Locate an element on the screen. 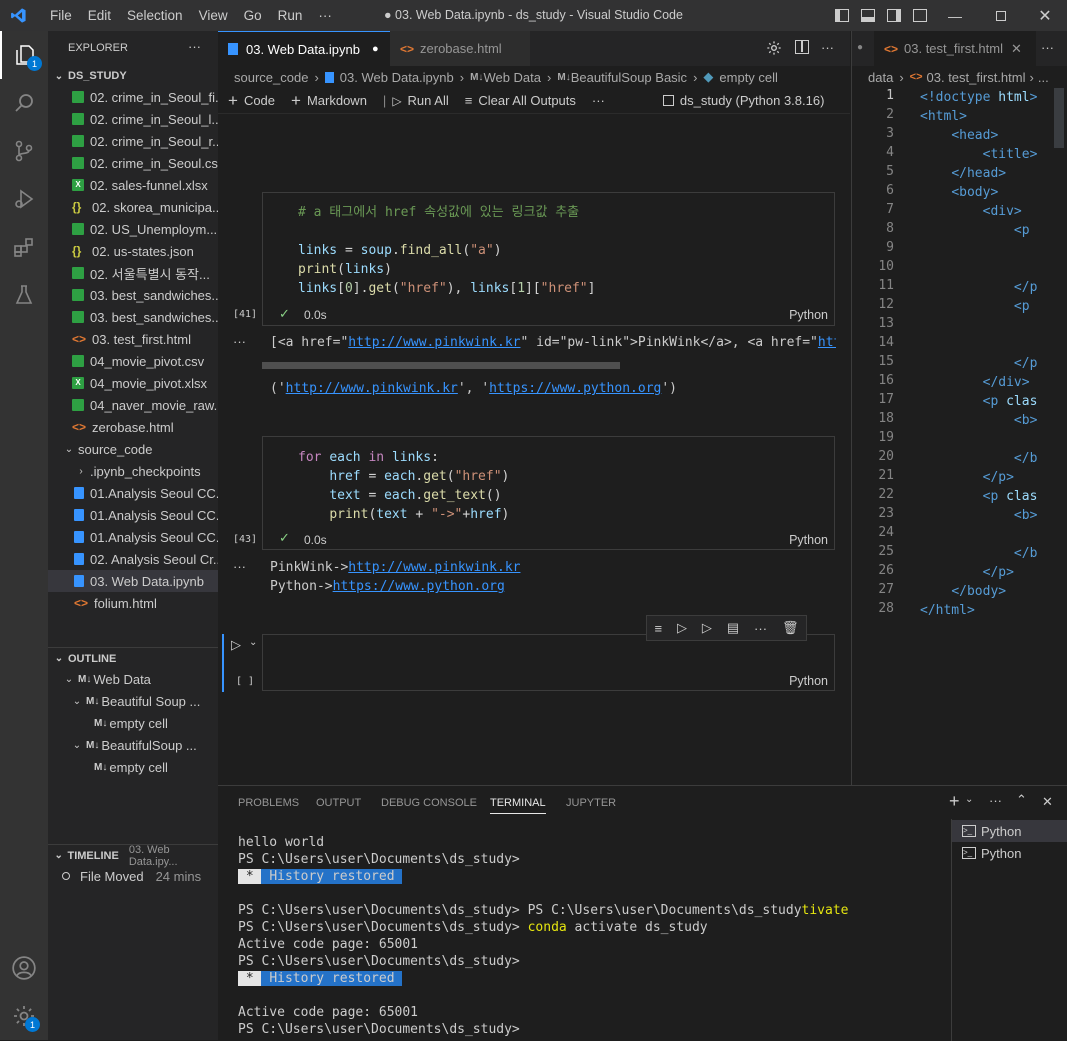 The image size is (1067, 1041). toggle-sidebar-icon is located at coordinates (842, 15).